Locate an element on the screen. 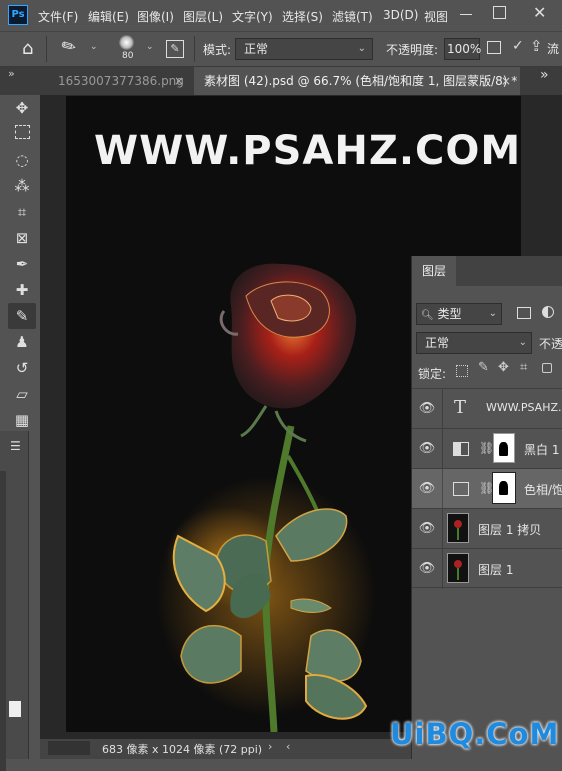 The height and width of the screenshot is (771, 562). tab-layers: 图层 is located at coordinates (434, 271).